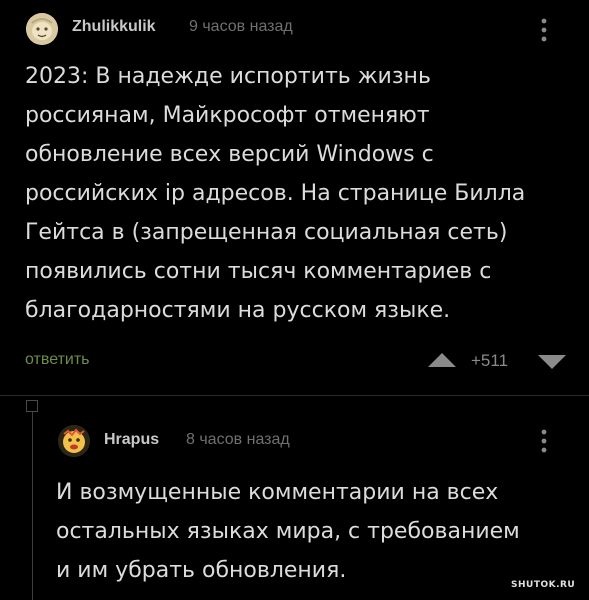 The height and width of the screenshot is (600, 589). What do you see at coordinates (241, 27) in the screenshot?
I see `comment-timestamp: 9 часов назад` at bounding box center [241, 27].